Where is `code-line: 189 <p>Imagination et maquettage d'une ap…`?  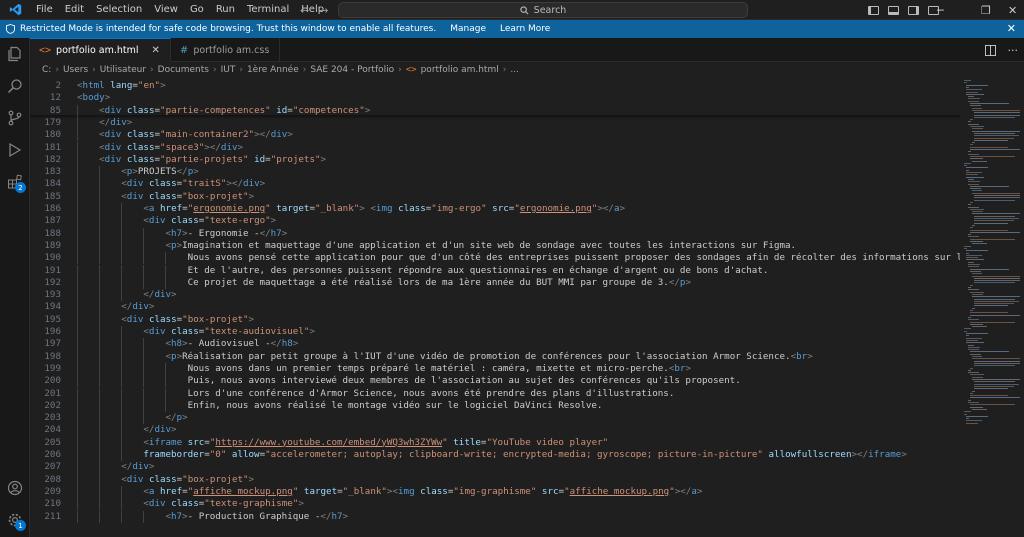
code-line: 189 <p>Imagination et maquettage d'une ap… is located at coordinates (495, 246).